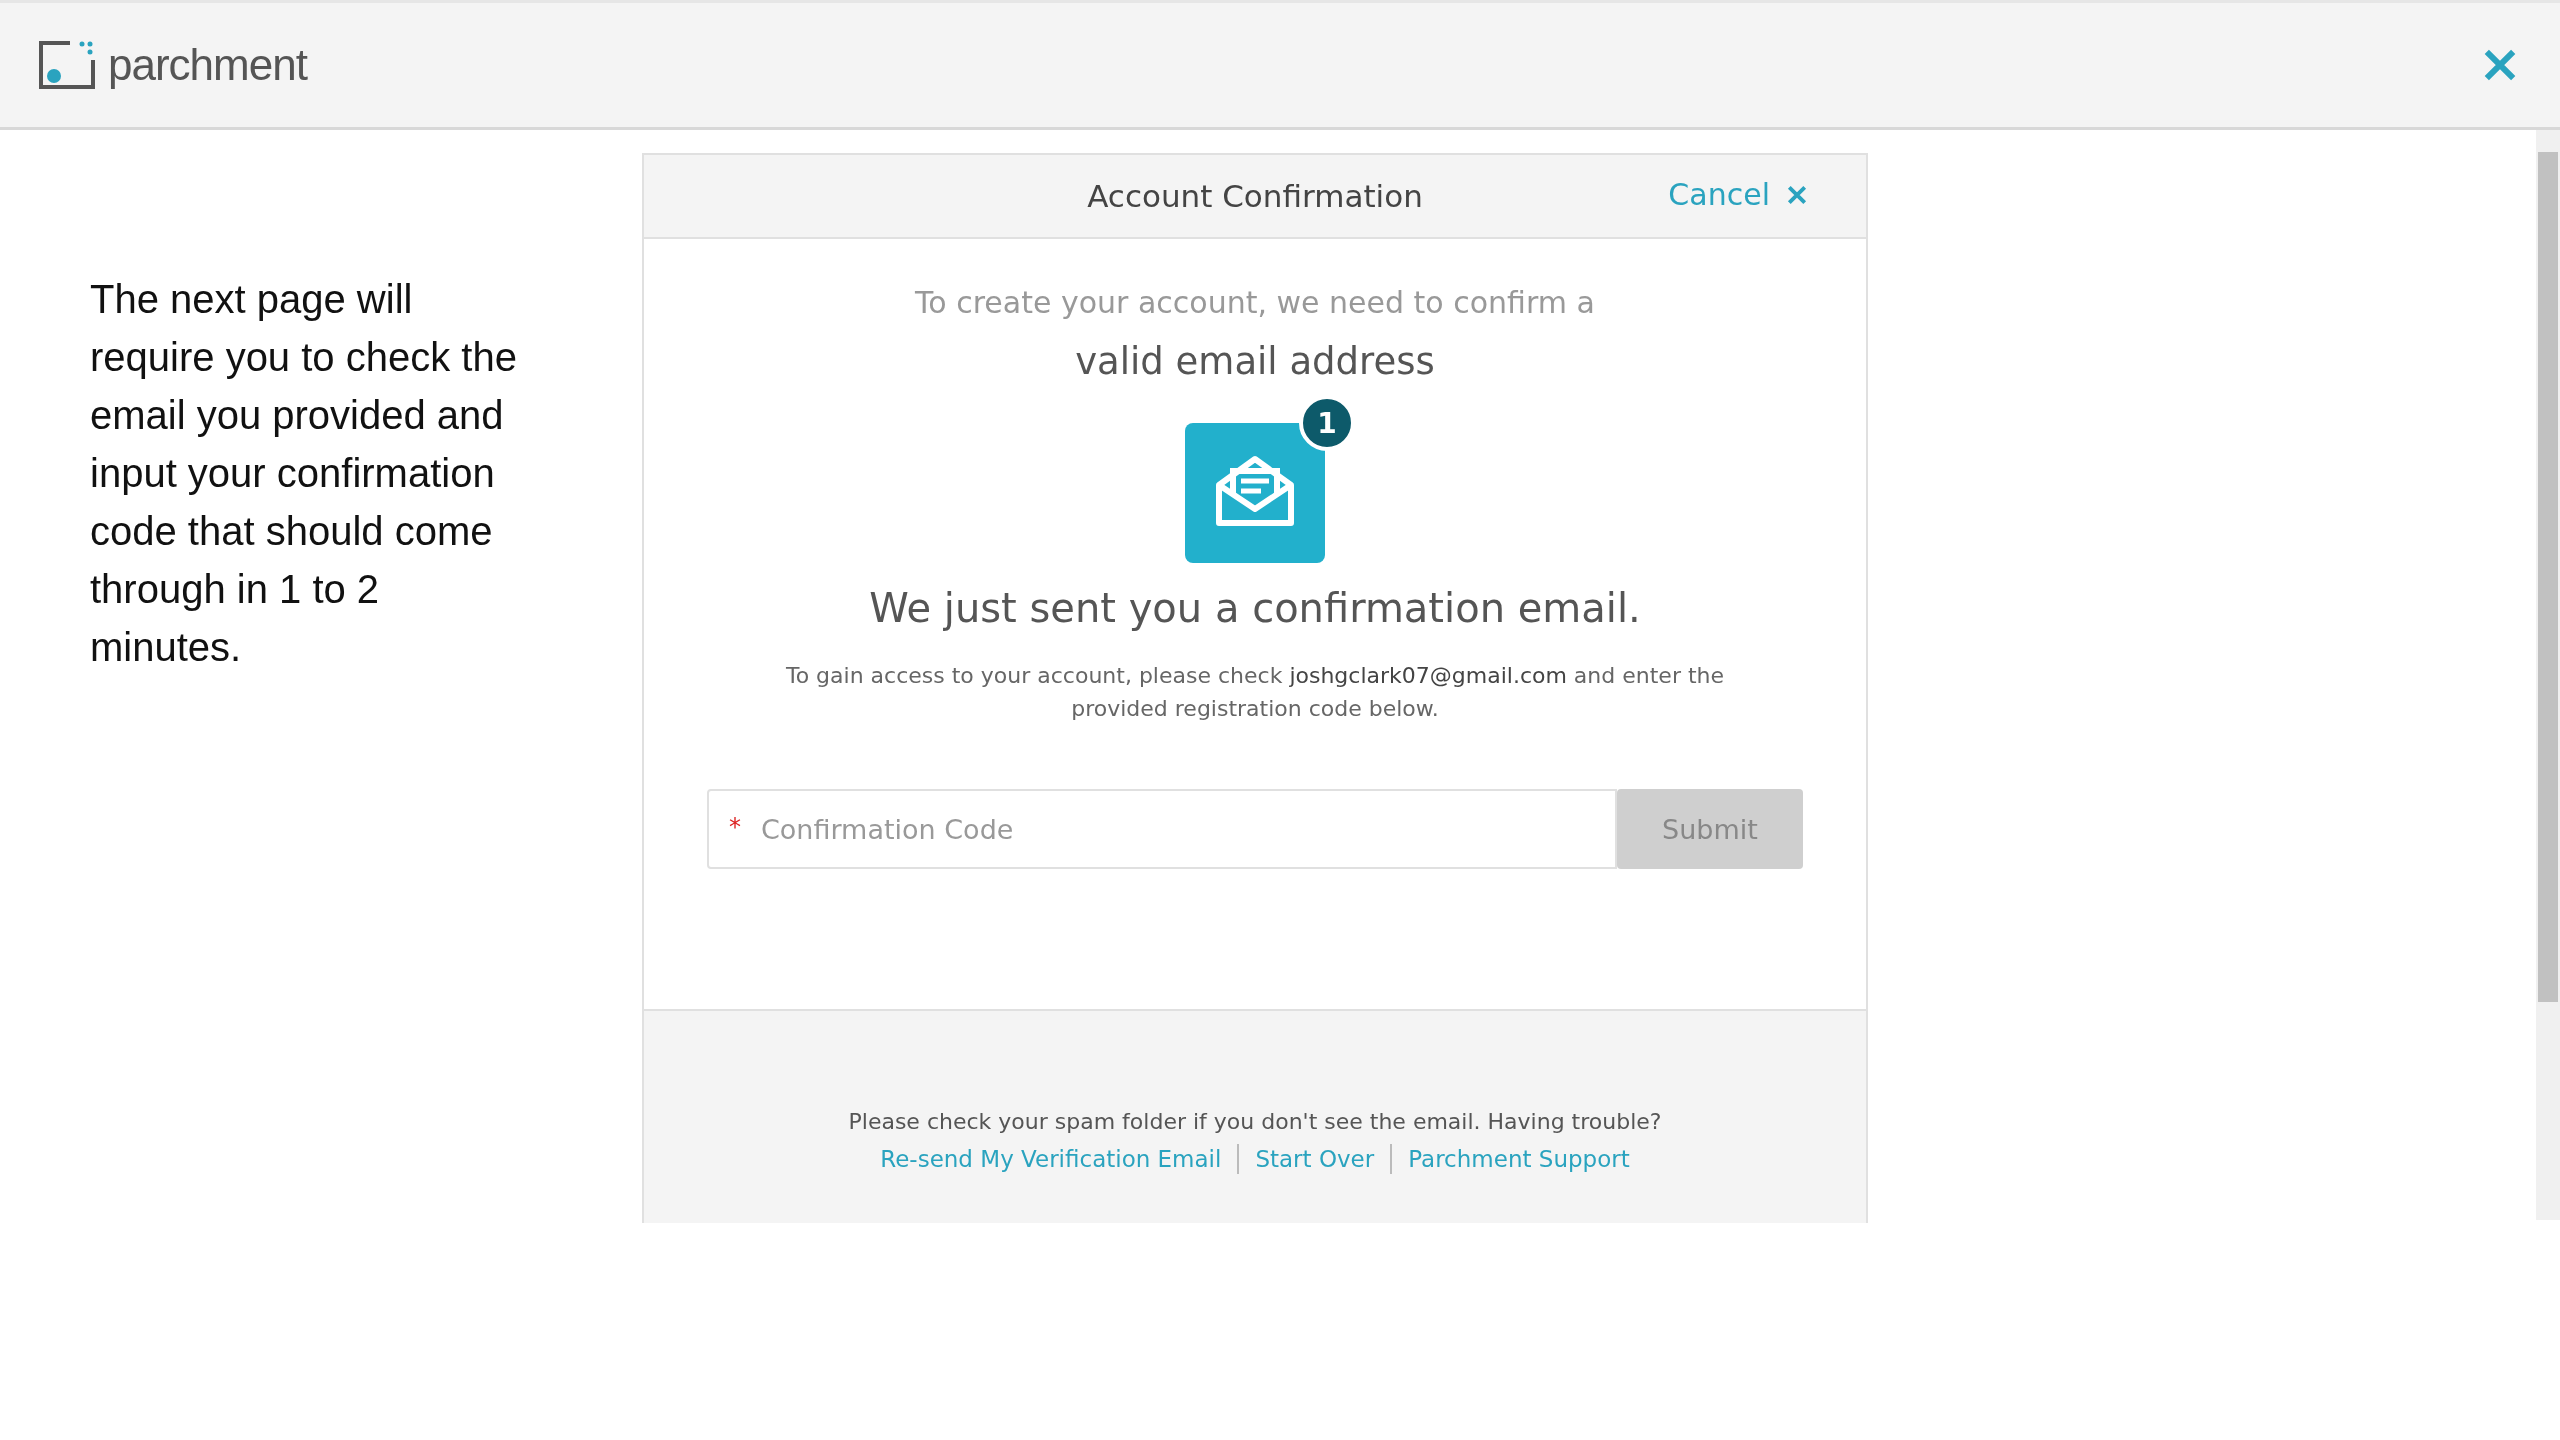 Image resolution: width=2560 pixels, height=1440 pixels. What do you see at coordinates (1255, 692) in the screenshot?
I see `instructions-message: To gain access to your account, please check joshgclark07@gmail.com and enter the provided registration code below.` at bounding box center [1255, 692].